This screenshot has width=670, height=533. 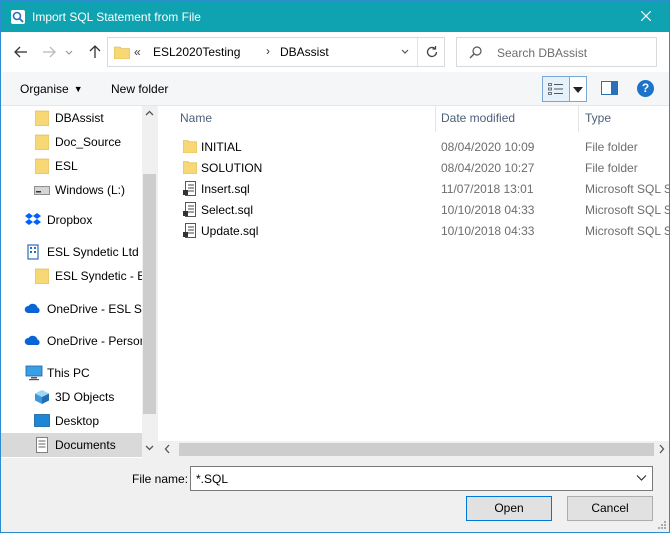 I want to click on forward-arrow-icon, so click(x=49, y=52).